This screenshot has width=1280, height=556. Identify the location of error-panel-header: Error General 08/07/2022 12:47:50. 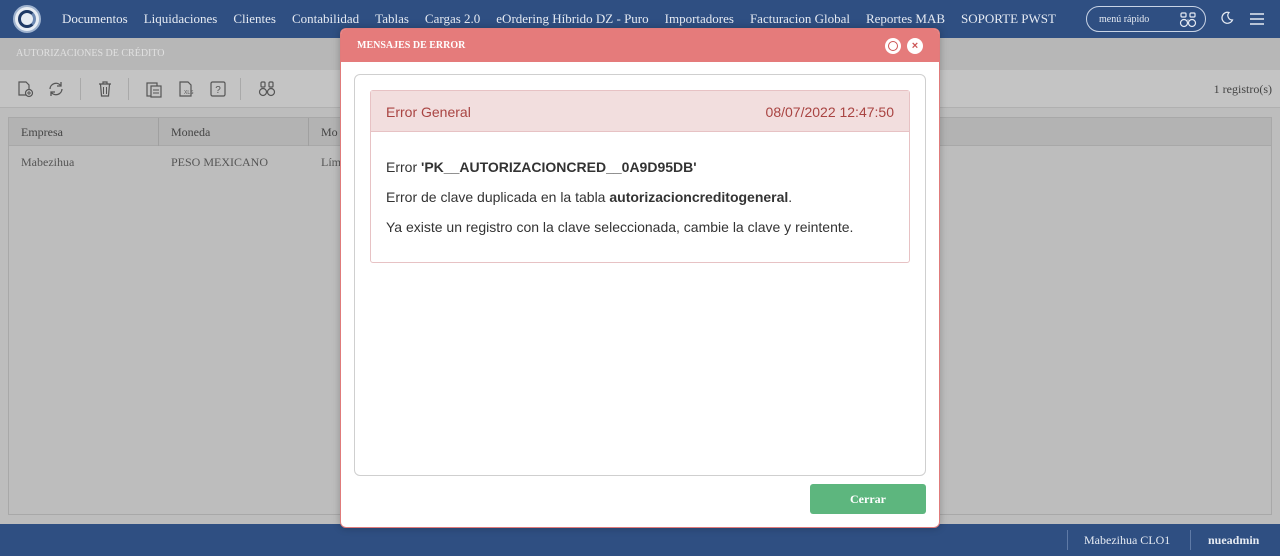
(640, 111).